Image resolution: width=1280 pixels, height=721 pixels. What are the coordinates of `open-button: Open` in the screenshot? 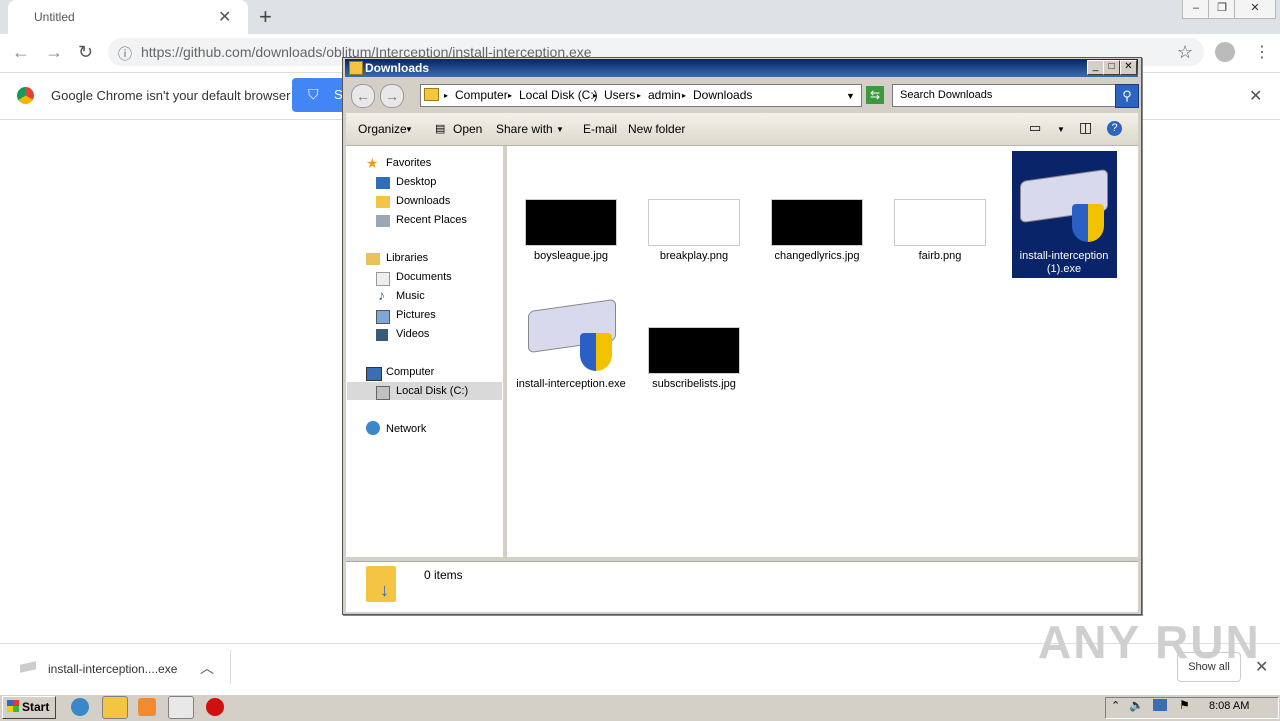 It's located at (467, 129).